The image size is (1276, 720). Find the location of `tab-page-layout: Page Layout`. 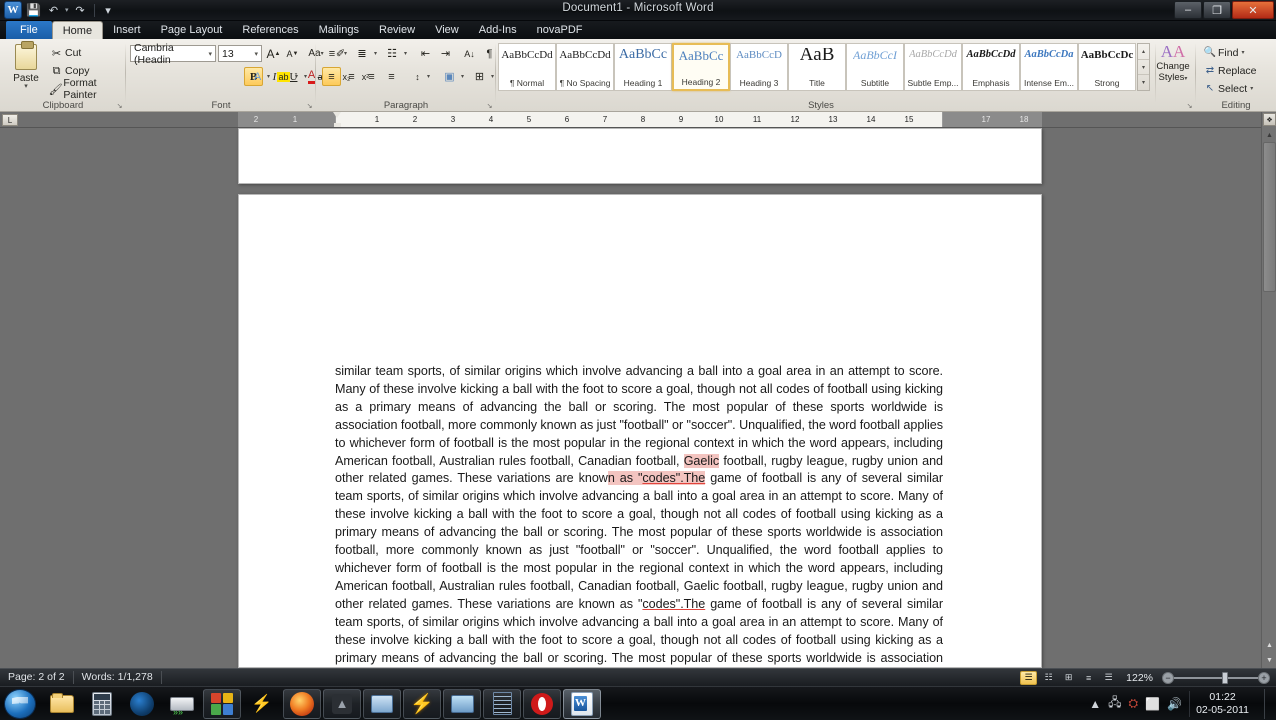

tab-page-layout: Page Layout is located at coordinates (192, 30).